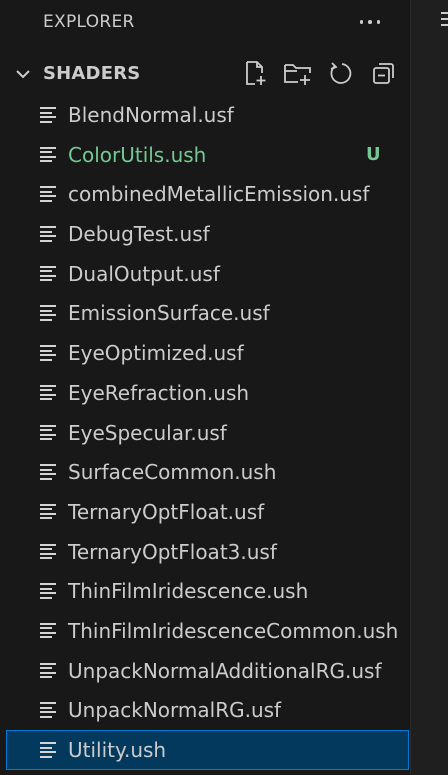 This screenshot has width=448, height=775. Describe the element at coordinates (444, 22) in the screenshot. I see `editor-line-icon` at that location.